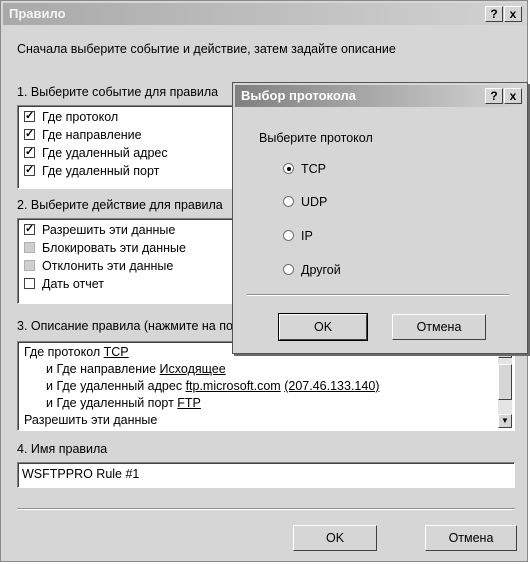 Image resolution: width=530 pixels, height=564 pixels. Describe the element at coordinates (91, 420) in the screenshot. I see `desc-line-5: Разрешить эти данные` at that location.